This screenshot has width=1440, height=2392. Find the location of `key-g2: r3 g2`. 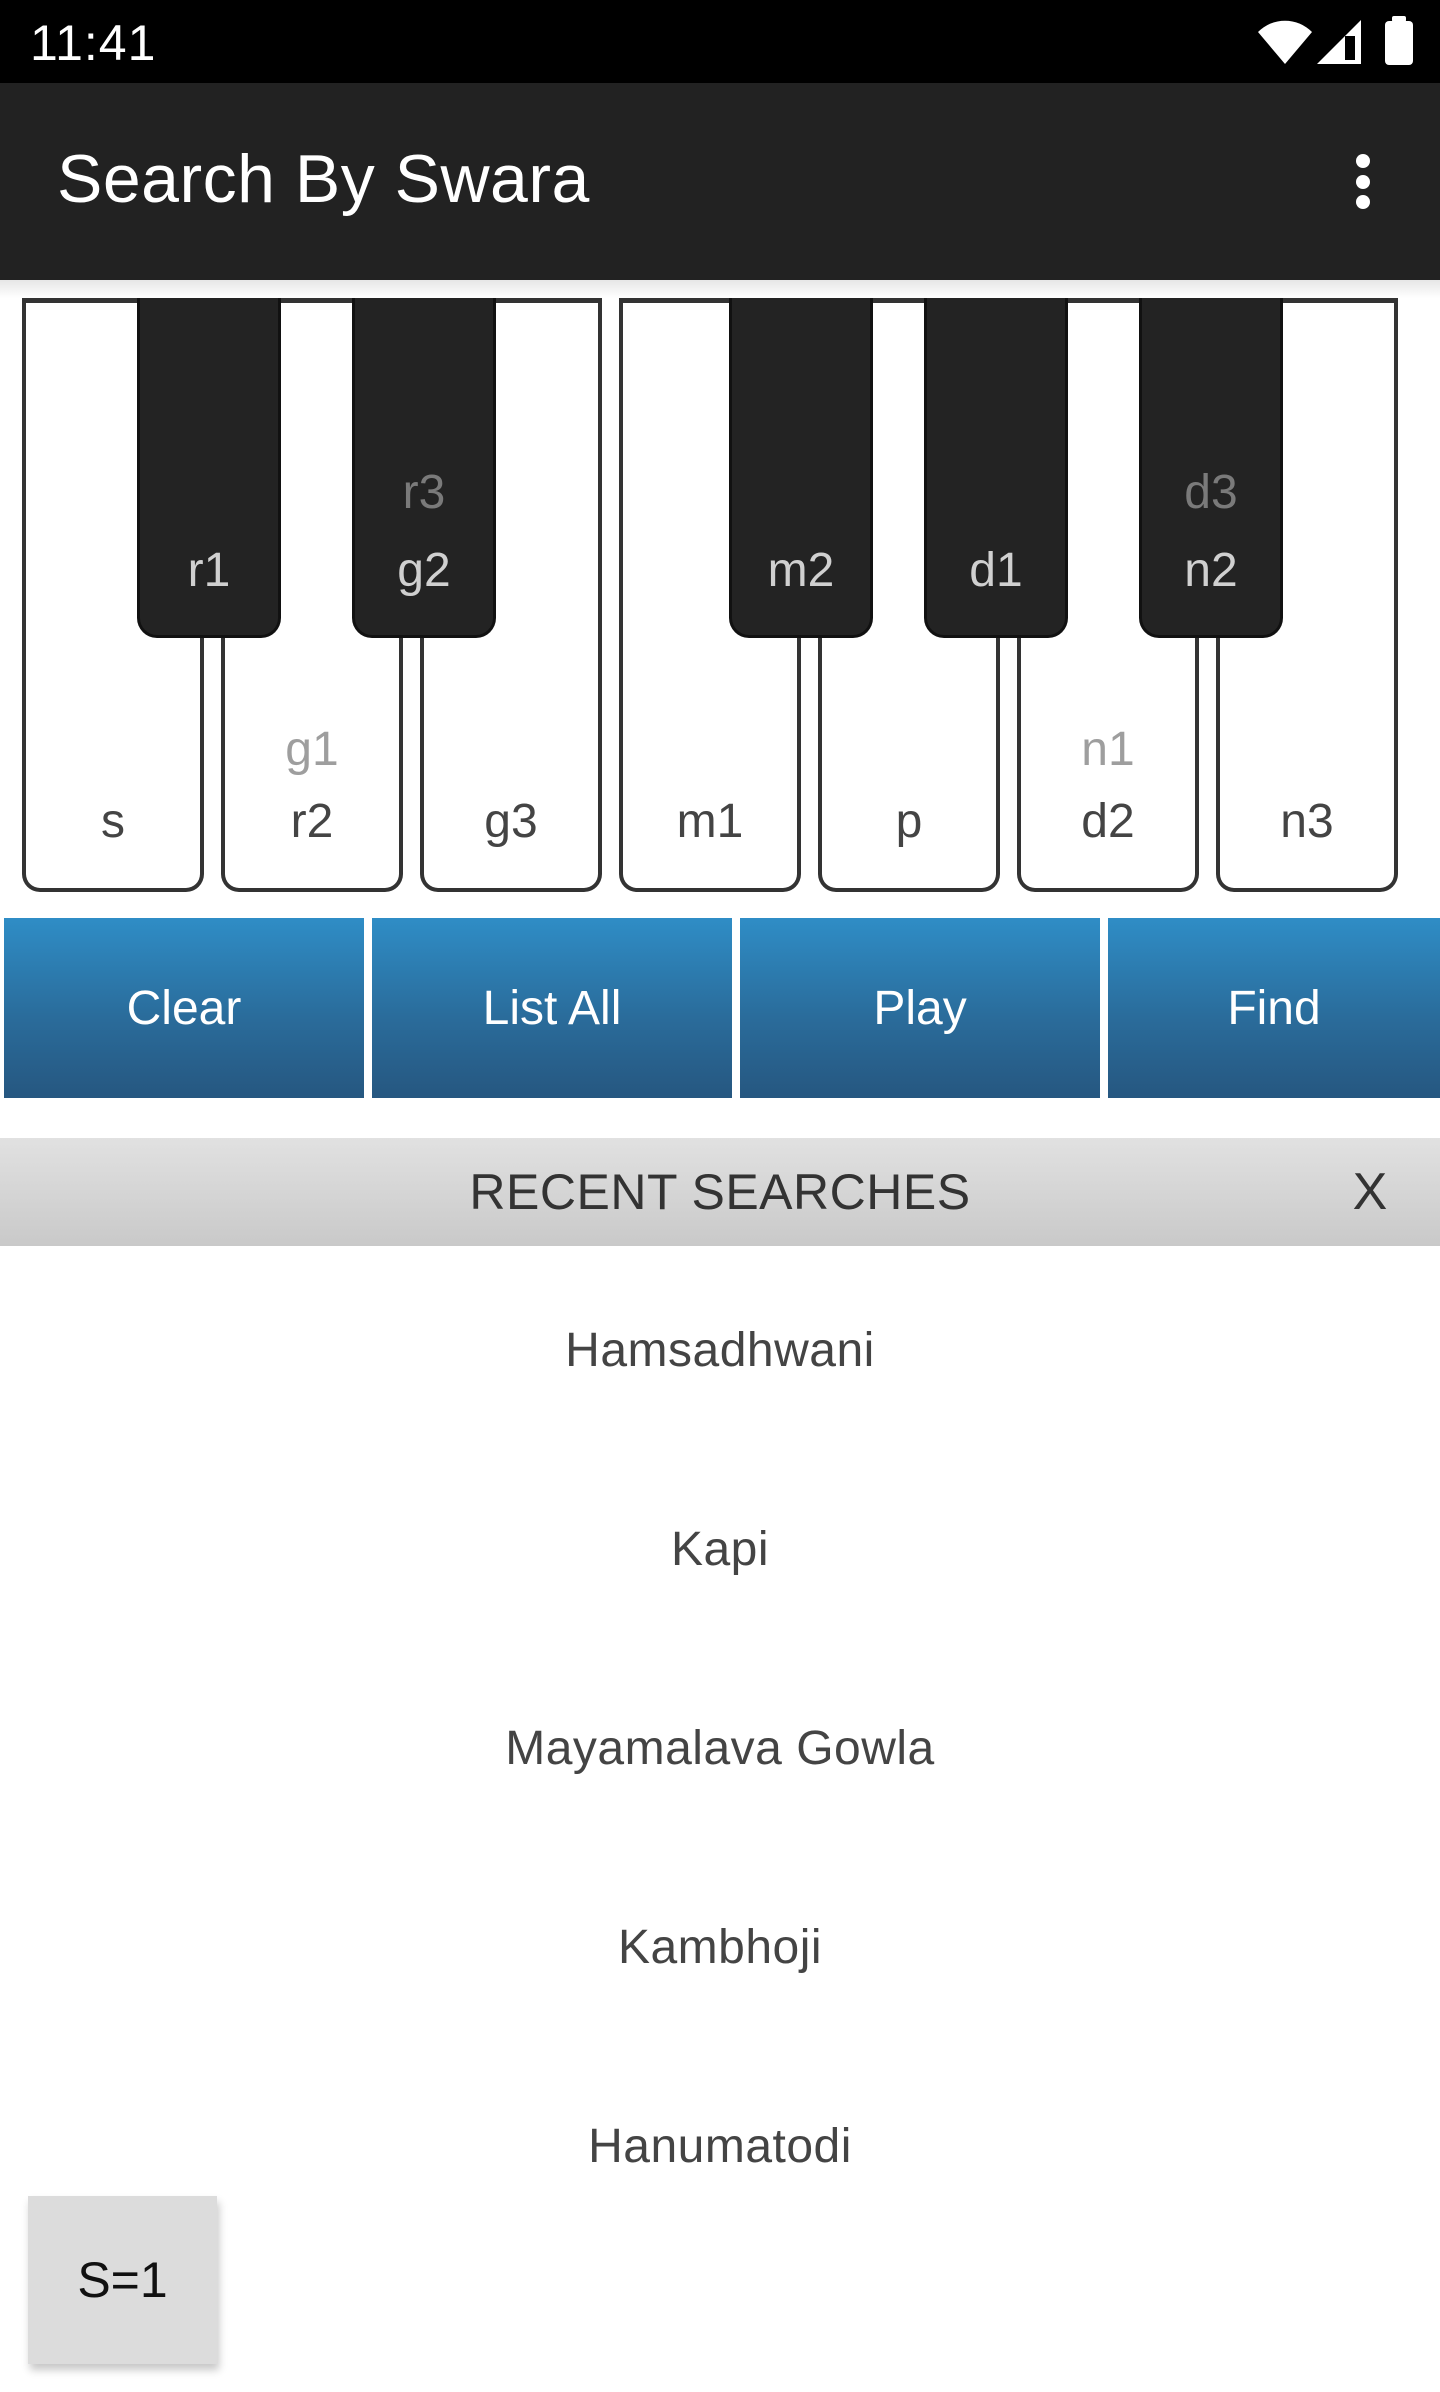

key-g2: r3 g2 is located at coordinates (424, 468).